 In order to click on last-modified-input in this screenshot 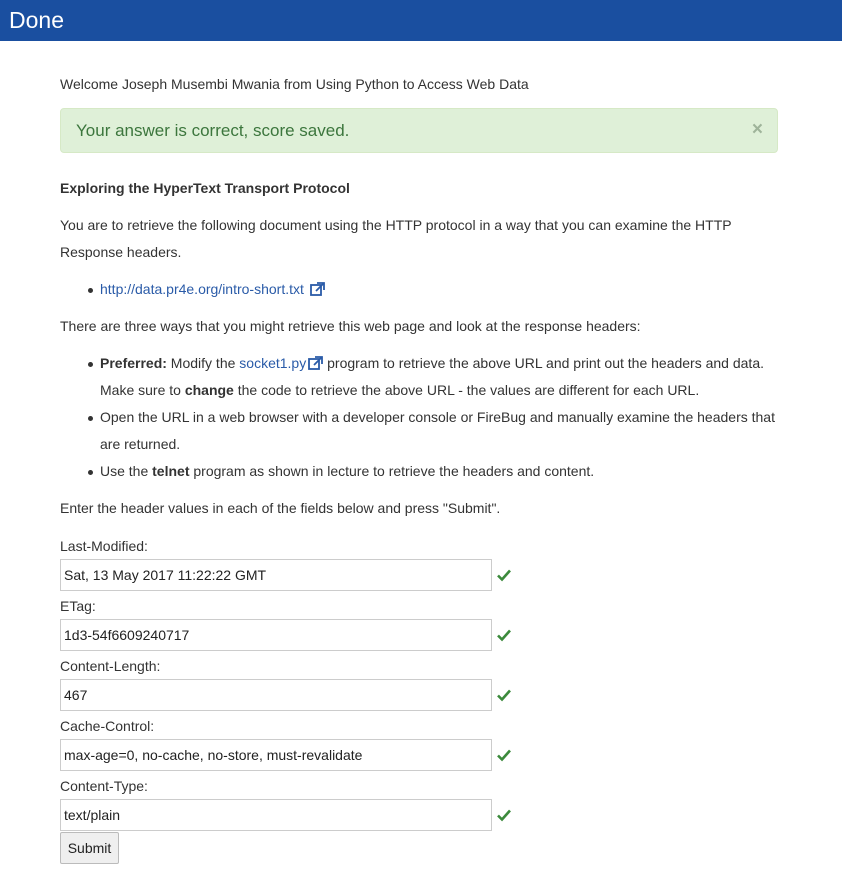, I will do `click(276, 575)`.